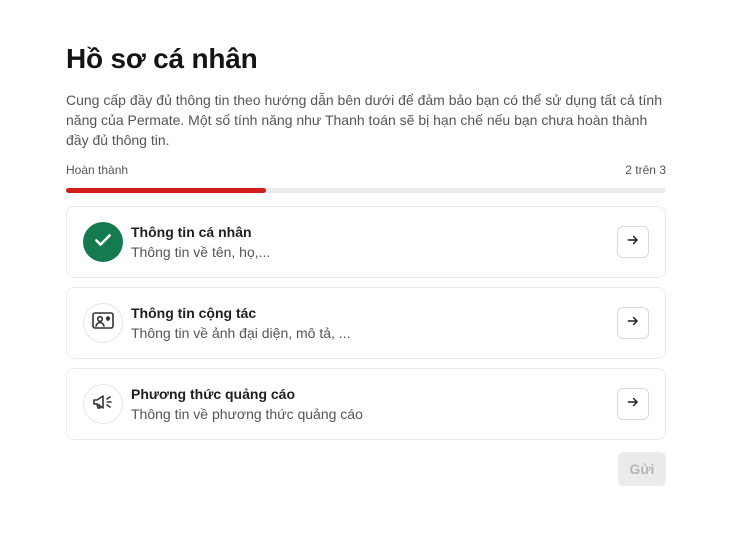 The height and width of the screenshot is (542, 740). What do you see at coordinates (366, 190) in the screenshot?
I see `progress-bar` at bounding box center [366, 190].